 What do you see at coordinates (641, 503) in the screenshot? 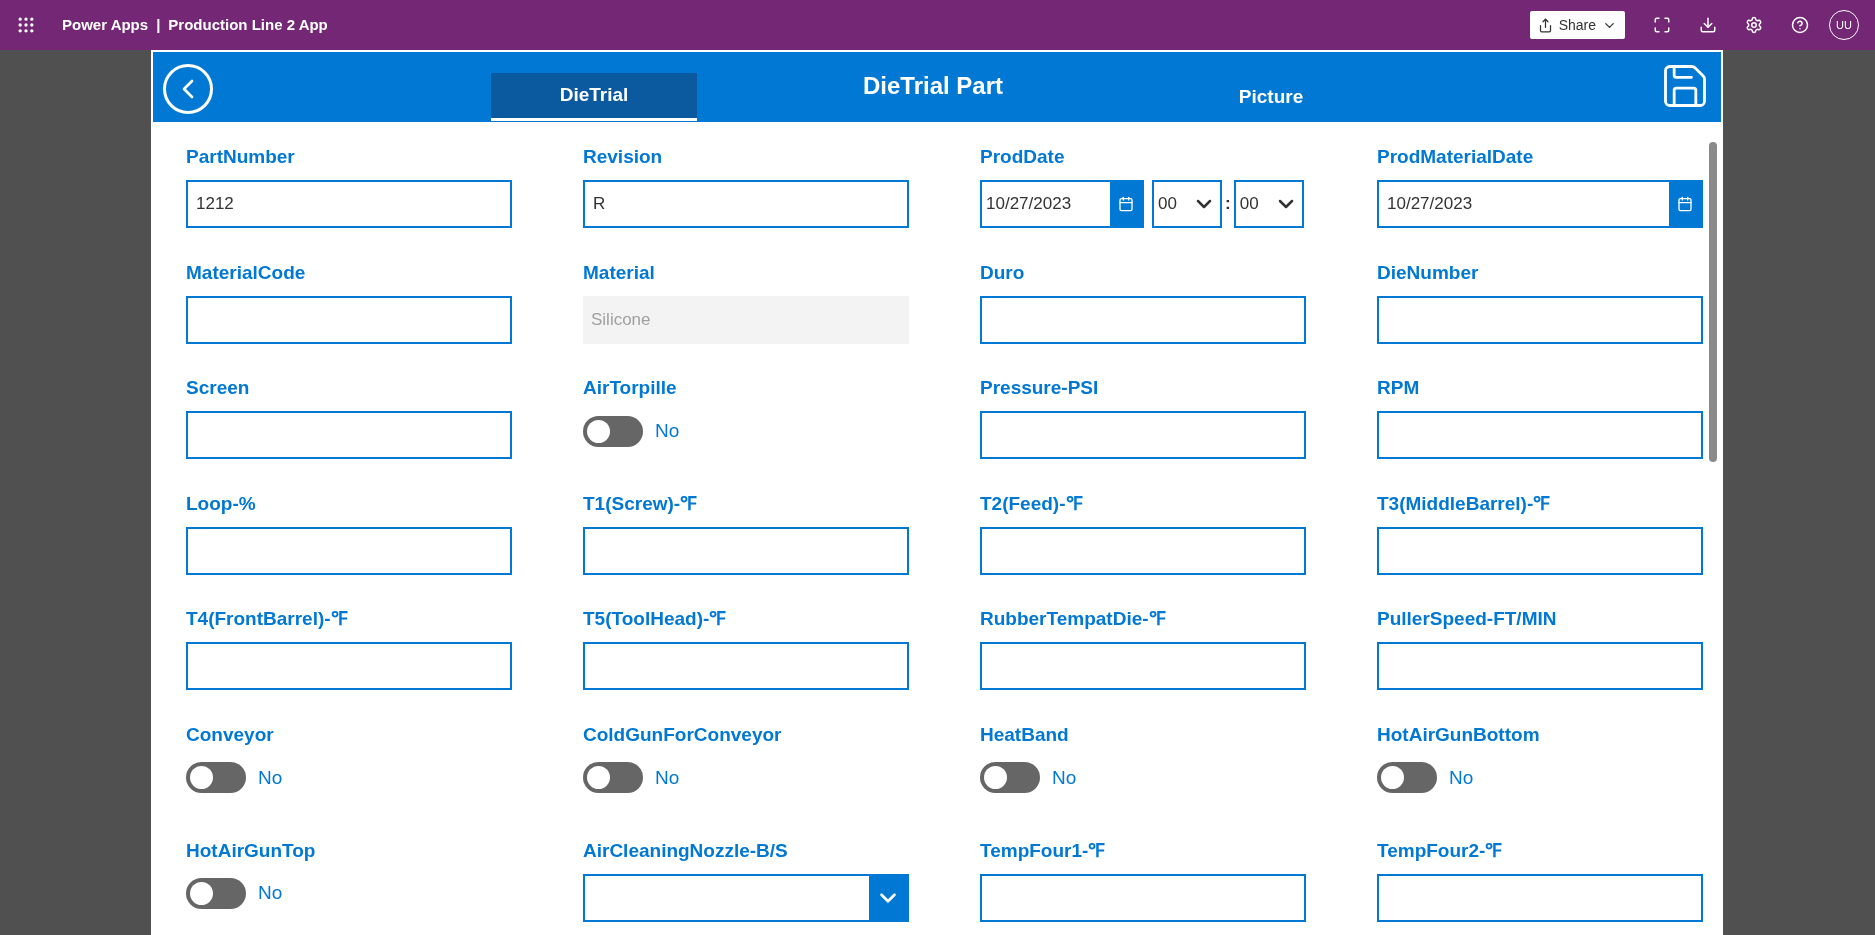
I see `field-label: T1(Screw)-℉` at bounding box center [641, 503].